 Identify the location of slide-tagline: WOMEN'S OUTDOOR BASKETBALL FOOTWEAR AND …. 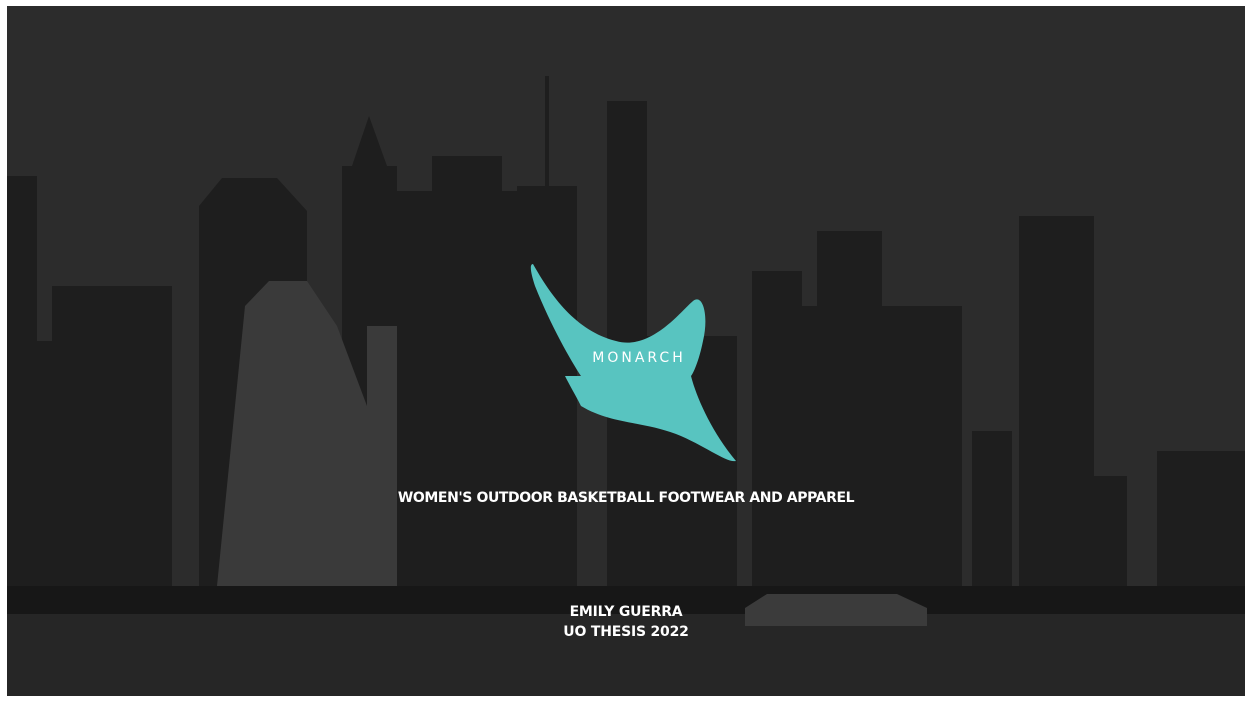
(626, 498).